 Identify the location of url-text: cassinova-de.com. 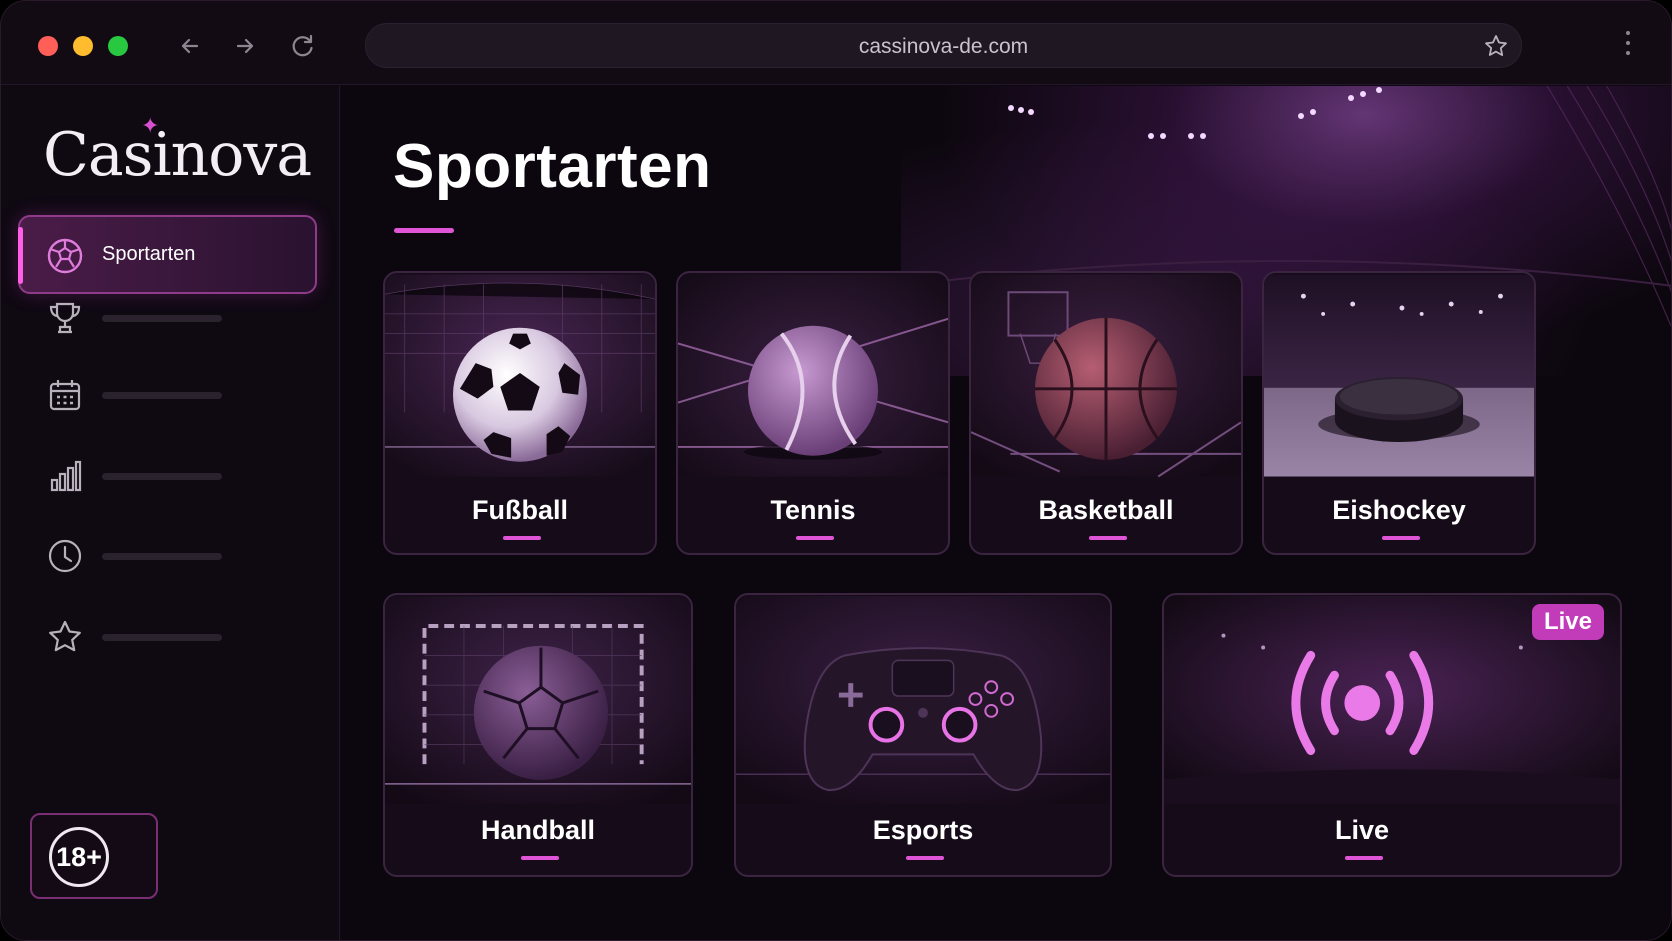
(943, 46).